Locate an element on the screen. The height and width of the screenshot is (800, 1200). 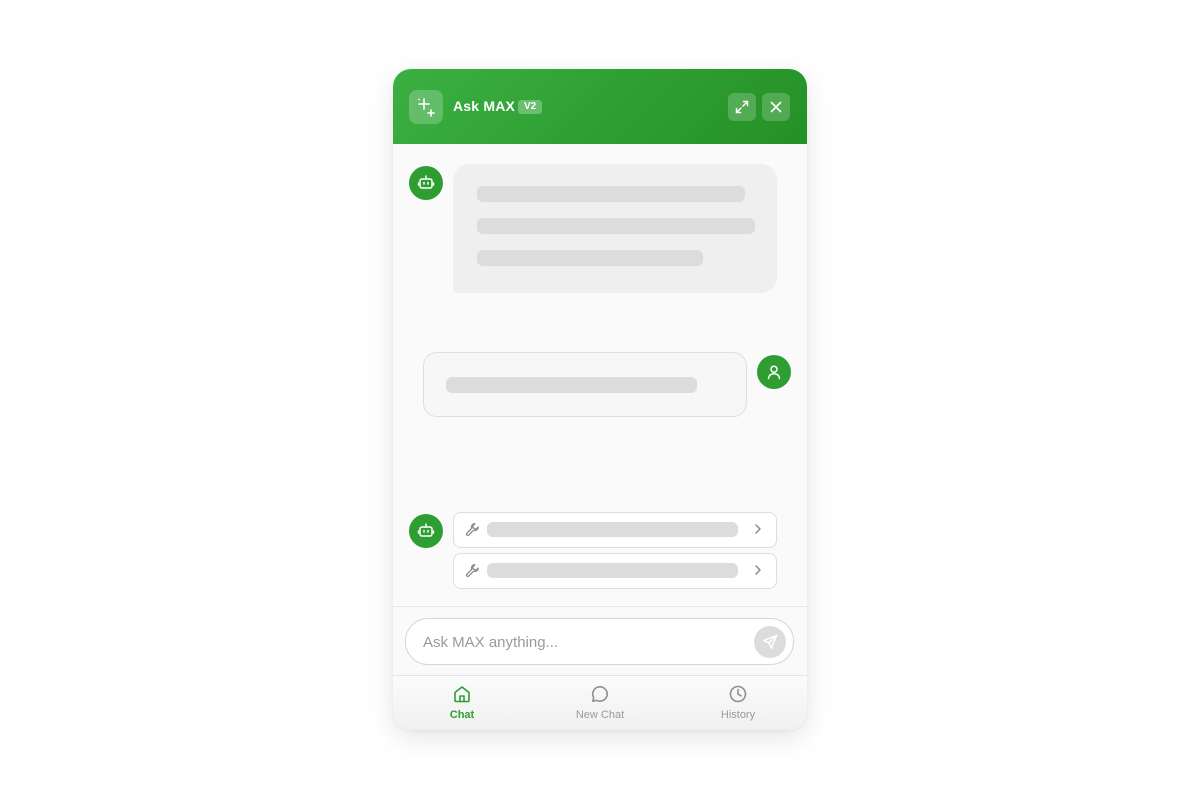
message-input is located at coordinates (583, 642).